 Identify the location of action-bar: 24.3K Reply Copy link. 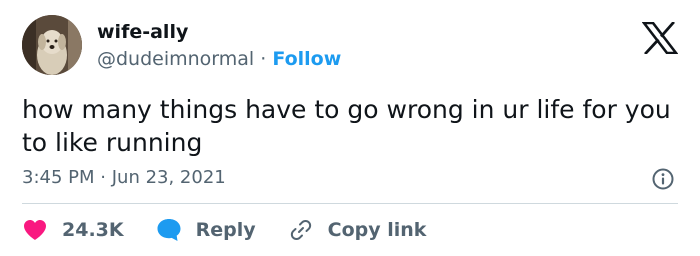
(224, 230).